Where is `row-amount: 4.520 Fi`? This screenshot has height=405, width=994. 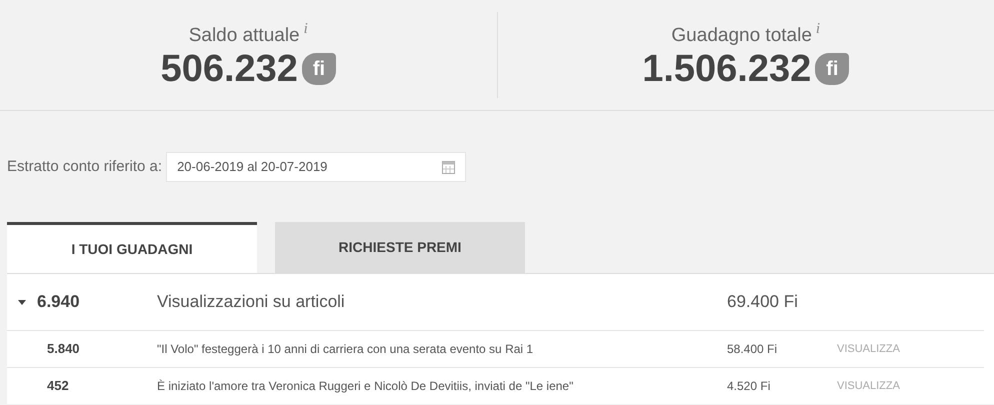 row-amount: 4.520 Fi is located at coordinates (749, 386).